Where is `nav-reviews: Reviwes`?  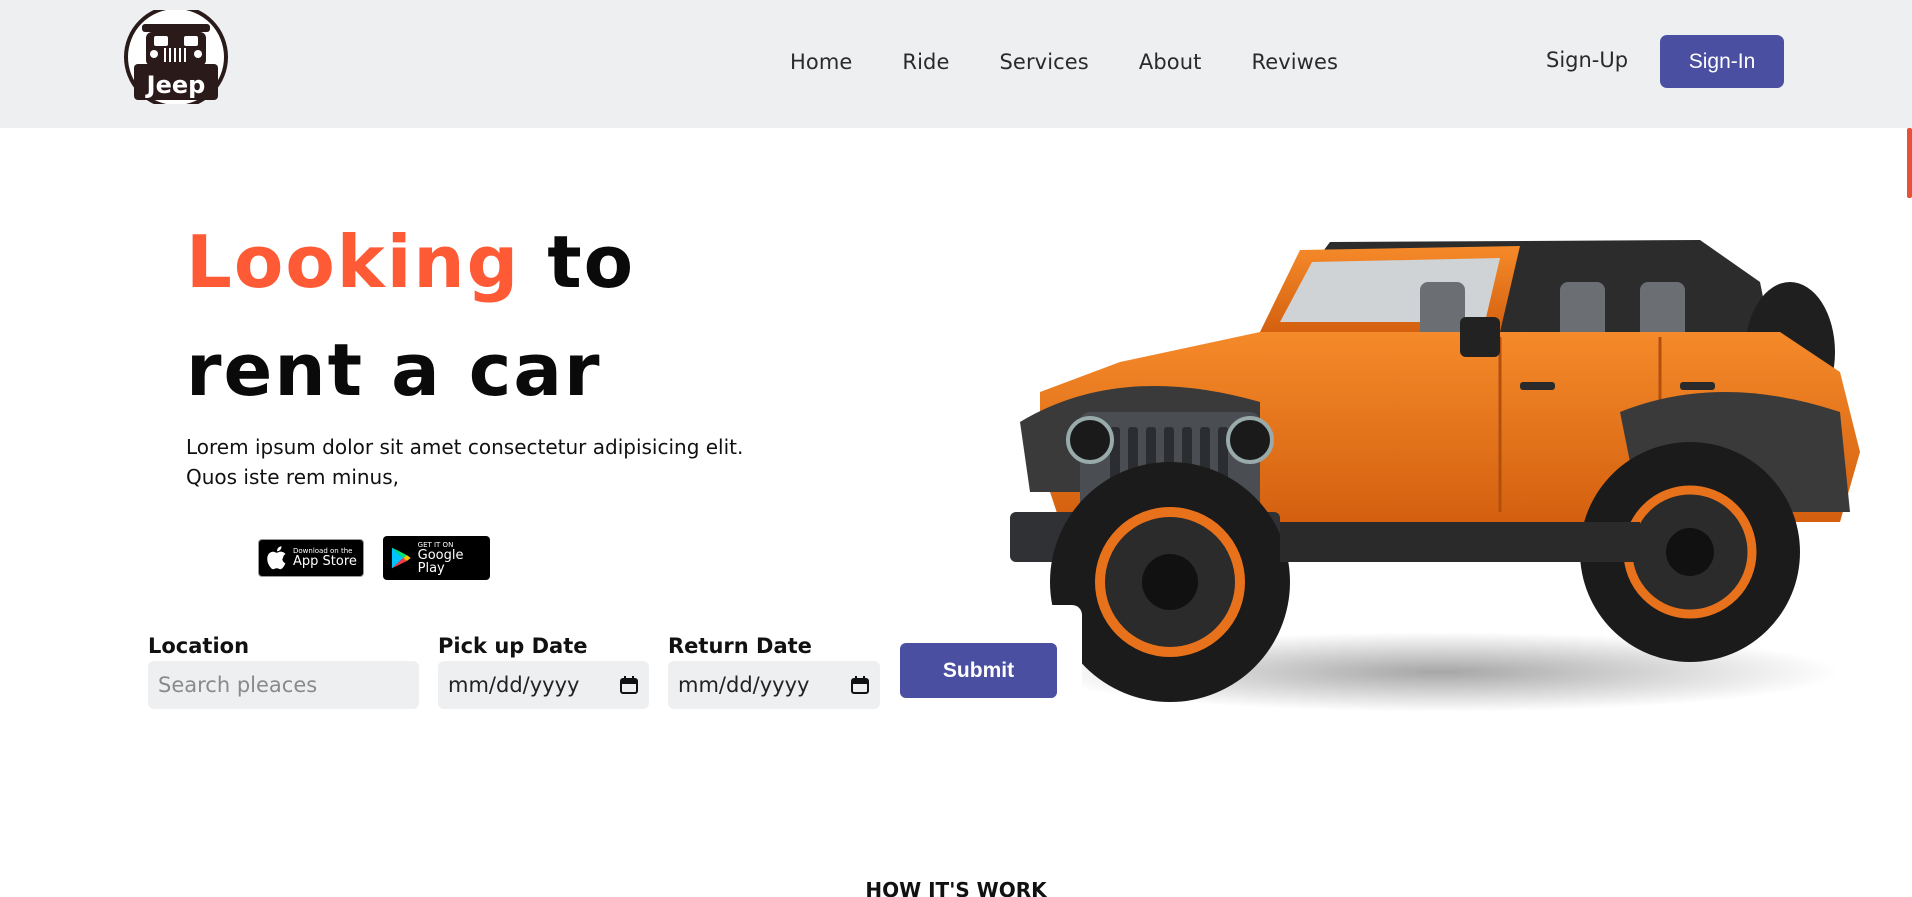 nav-reviews: Reviwes is located at coordinates (1294, 62).